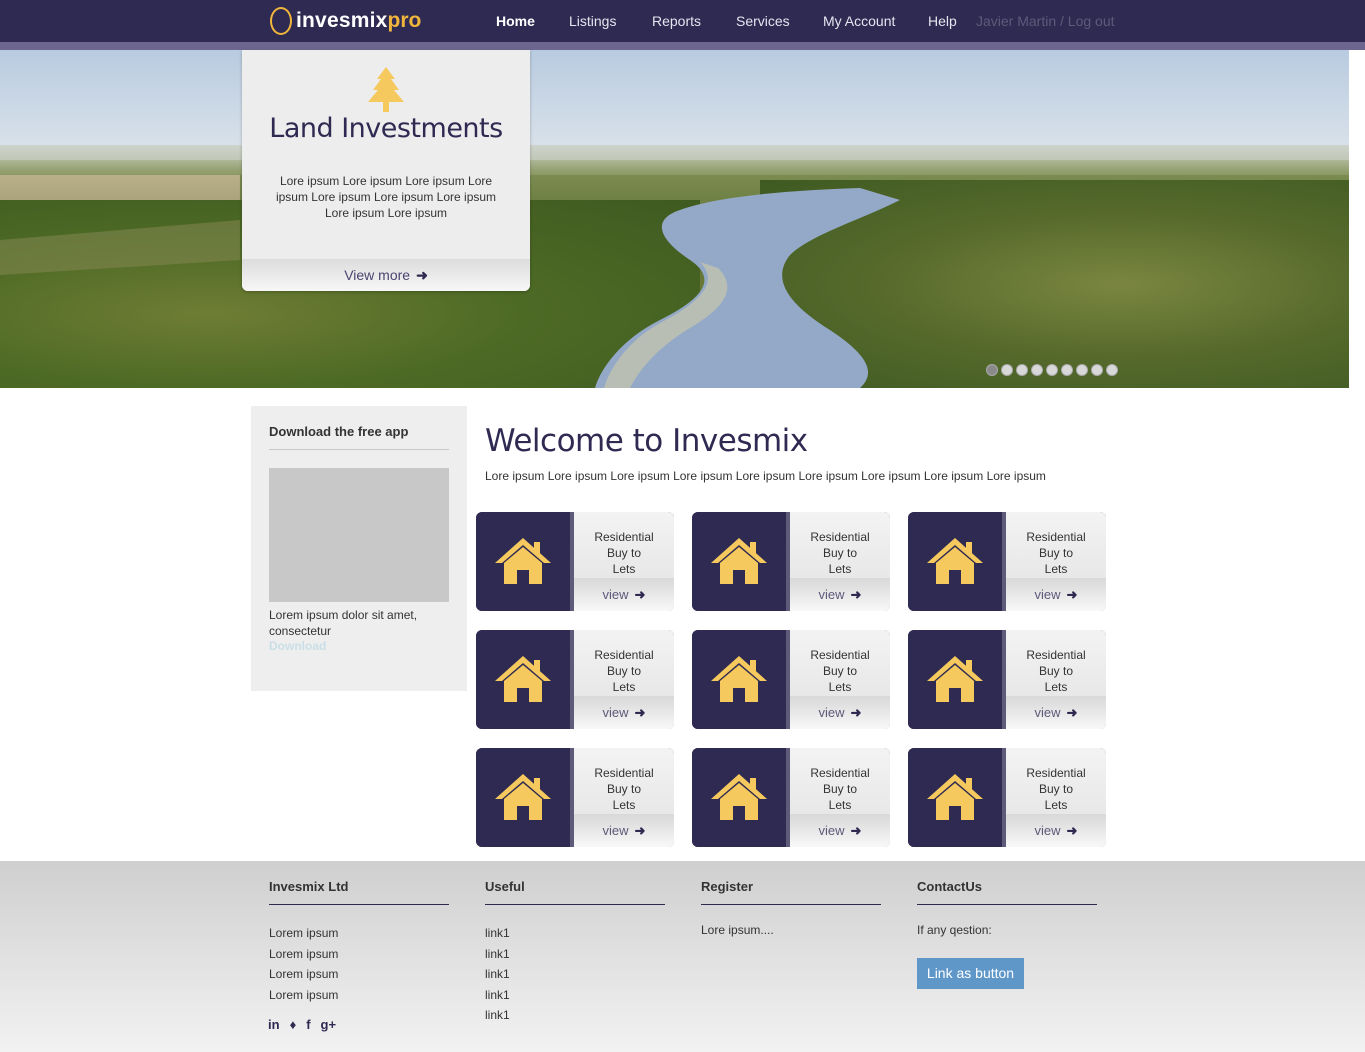  Describe the element at coordinates (404, 20) in the screenshot. I see `brand-suffix: pro` at that location.